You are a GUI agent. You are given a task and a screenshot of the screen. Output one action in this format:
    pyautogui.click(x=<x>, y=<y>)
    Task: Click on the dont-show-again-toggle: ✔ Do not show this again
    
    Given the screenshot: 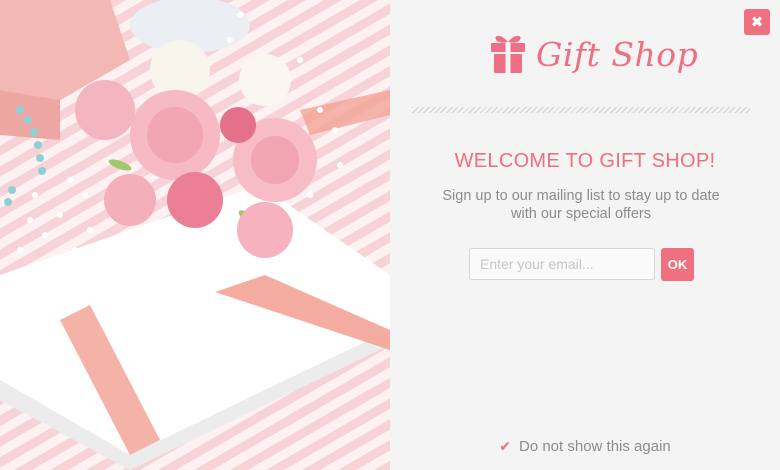 What is the action you would take?
    pyautogui.click(x=585, y=446)
    